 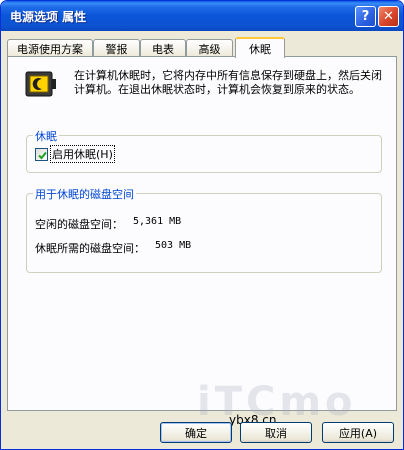 What do you see at coordinates (157, 221) in the screenshot?
I see `free-disk-space-value: 5,361 MB` at bounding box center [157, 221].